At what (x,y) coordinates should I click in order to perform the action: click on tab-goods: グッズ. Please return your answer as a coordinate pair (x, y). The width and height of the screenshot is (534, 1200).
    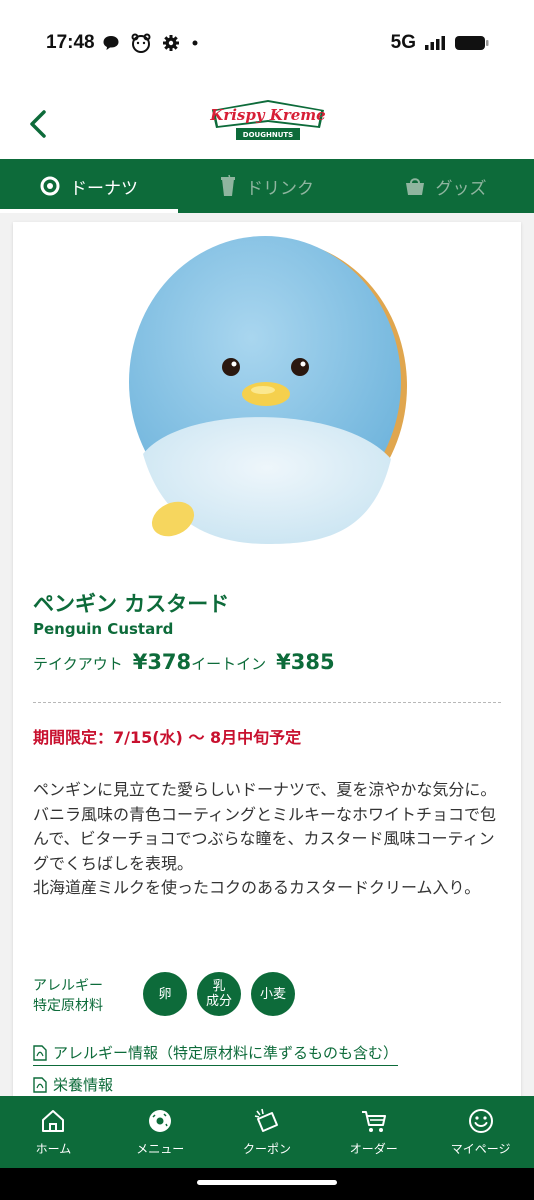
    Looking at the image, I should click on (445, 186).